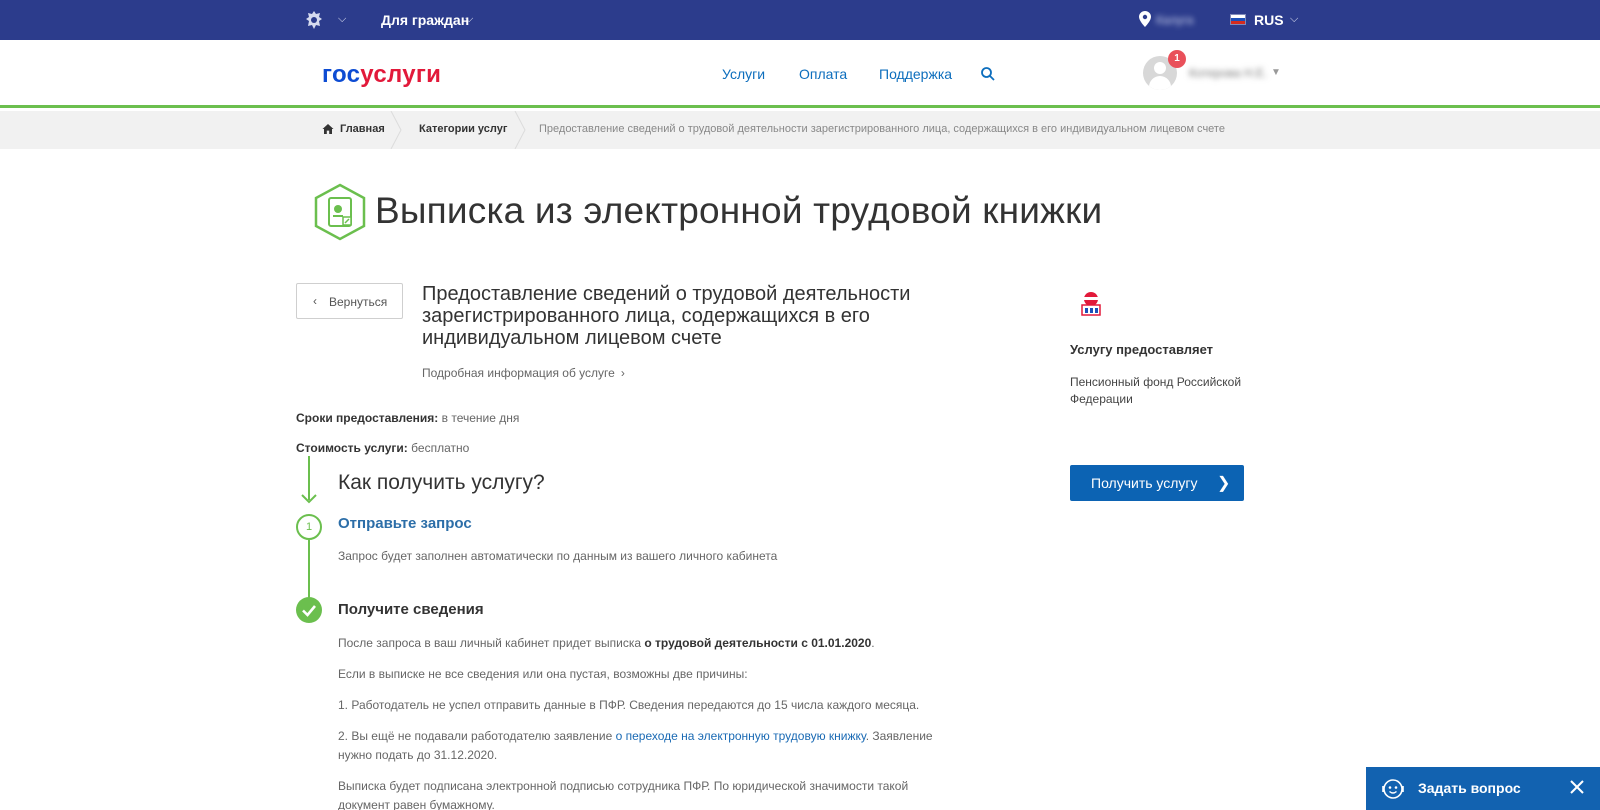 The width and height of the screenshot is (1600, 810). I want to click on provider-label: Услугу предоставляет, so click(1142, 349).